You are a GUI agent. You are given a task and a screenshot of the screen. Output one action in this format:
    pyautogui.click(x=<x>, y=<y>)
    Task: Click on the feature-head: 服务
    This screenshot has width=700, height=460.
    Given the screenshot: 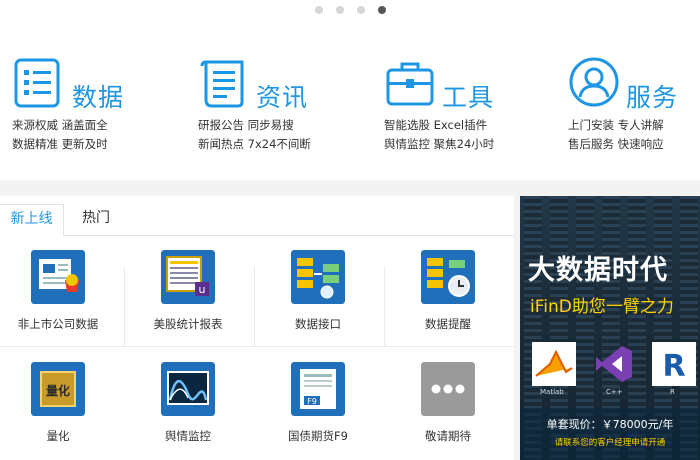 What is the action you would take?
    pyautogui.click(x=634, y=86)
    